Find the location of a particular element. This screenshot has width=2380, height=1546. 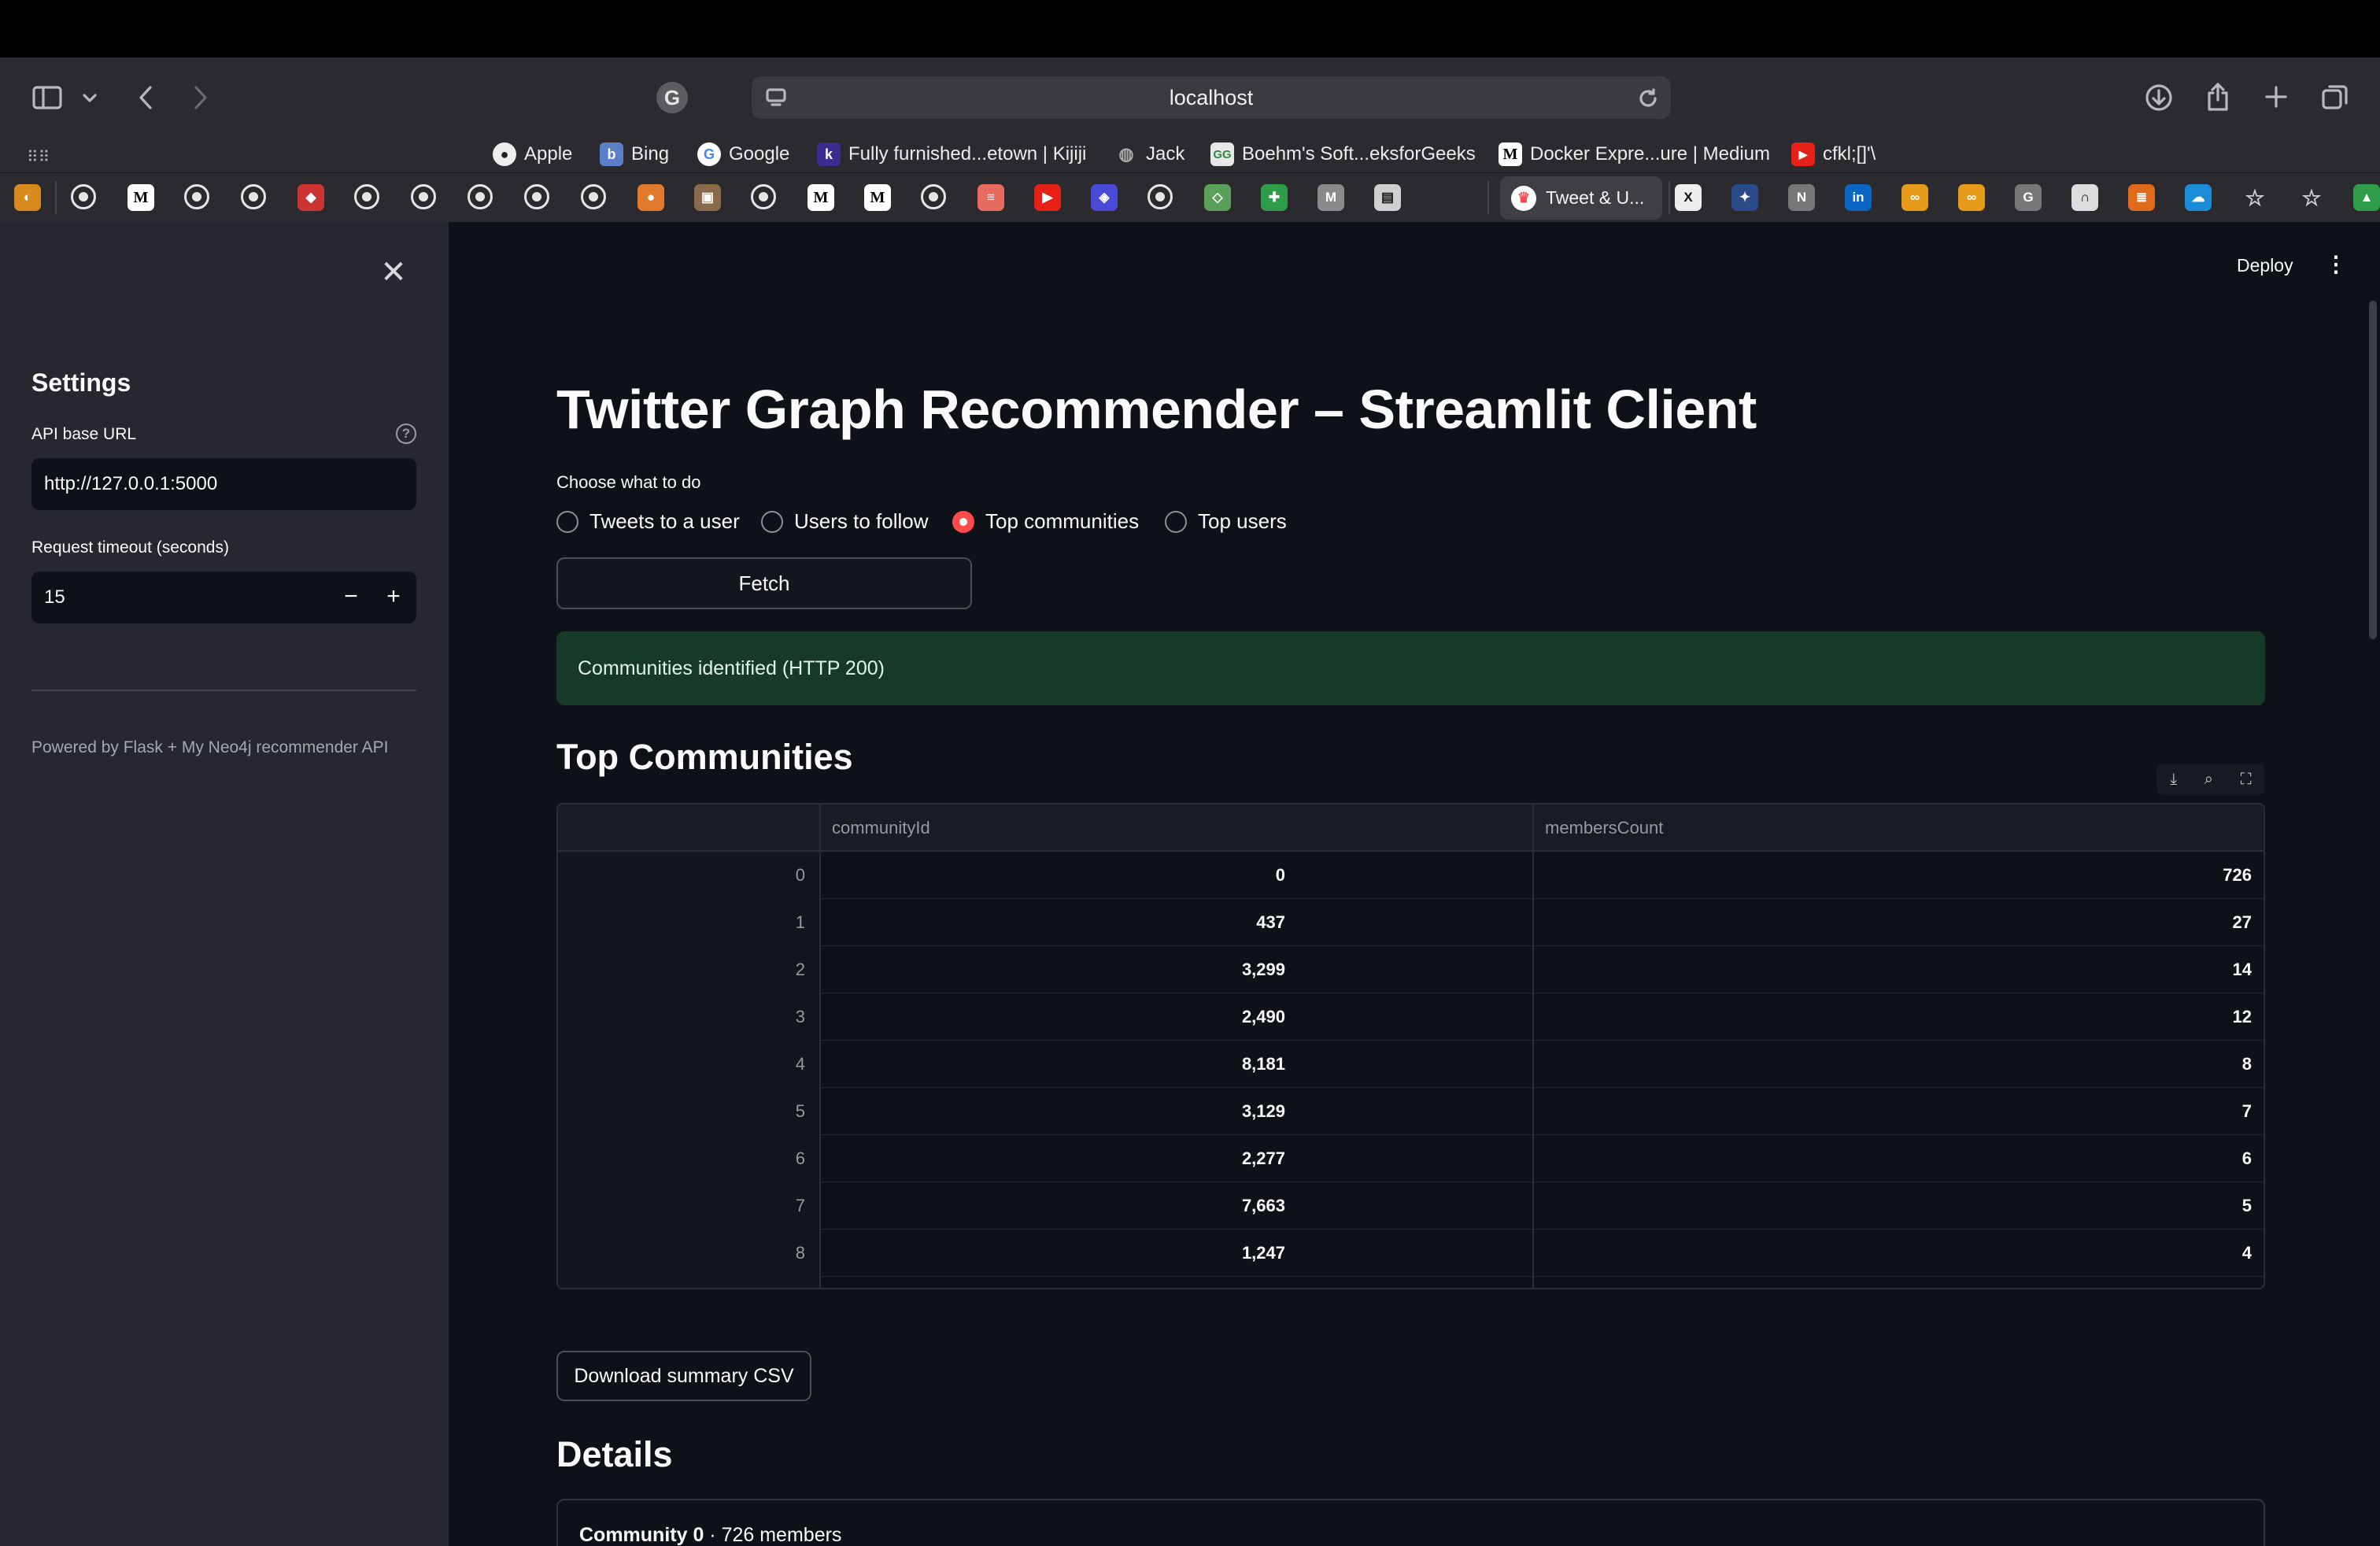

pinned-tab-icon: M is located at coordinates (877, 197).